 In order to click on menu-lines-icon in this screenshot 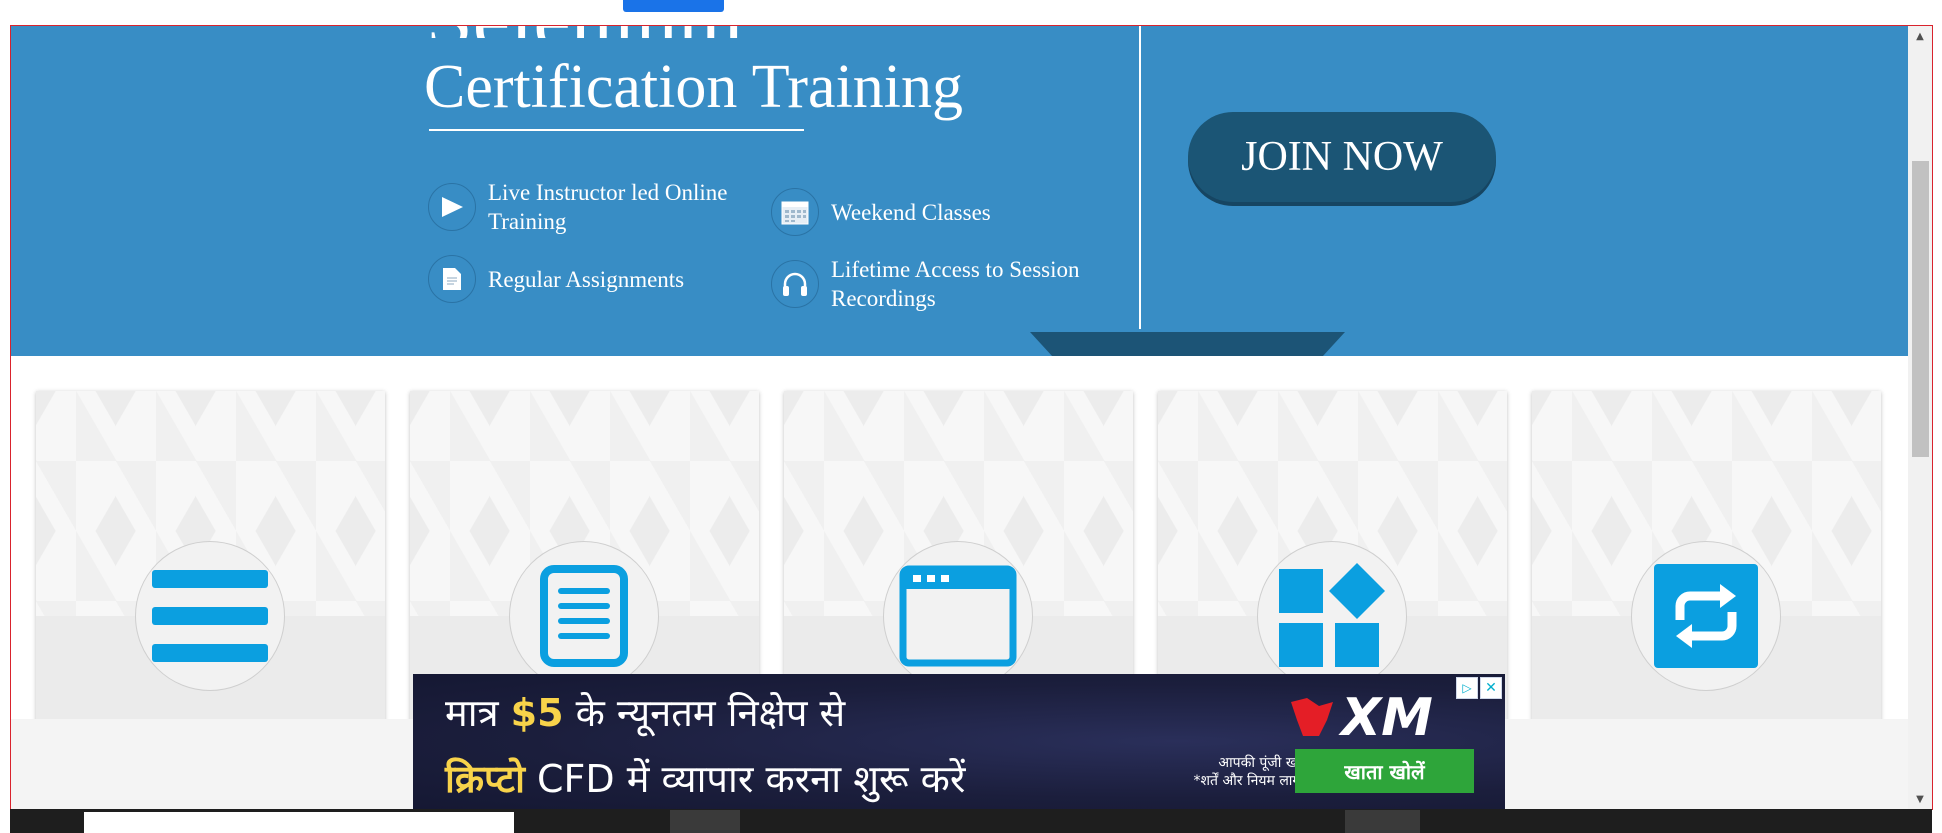, I will do `click(210, 616)`.